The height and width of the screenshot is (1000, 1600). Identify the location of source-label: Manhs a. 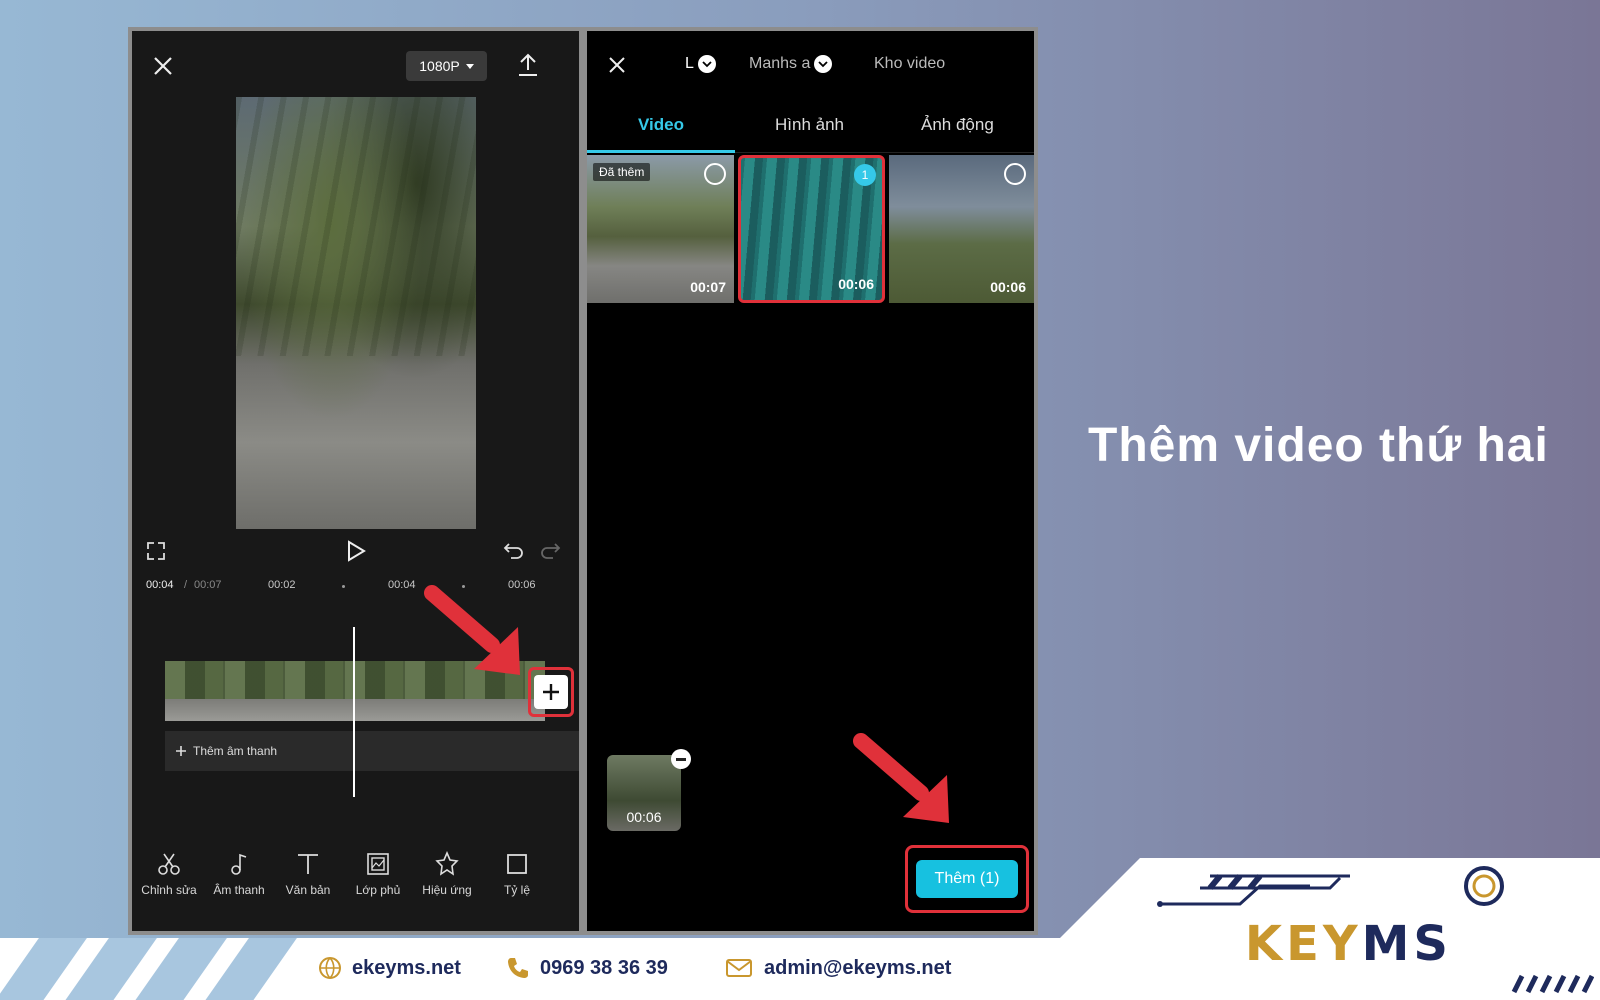
(780, 63).